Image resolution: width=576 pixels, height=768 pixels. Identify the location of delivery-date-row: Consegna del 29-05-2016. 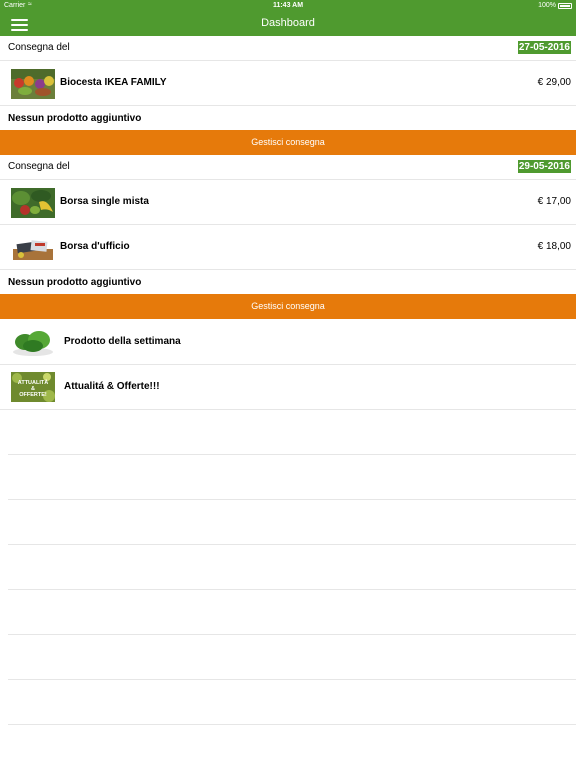
(288, 167).